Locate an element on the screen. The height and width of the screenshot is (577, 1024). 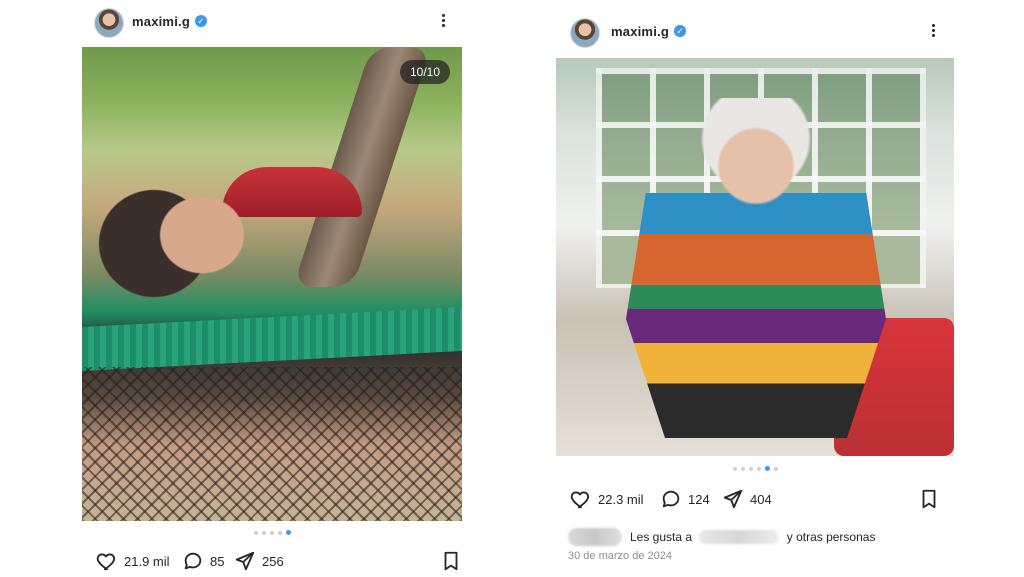
like-button: 21.9 mil is located at coordinates (133, 561).